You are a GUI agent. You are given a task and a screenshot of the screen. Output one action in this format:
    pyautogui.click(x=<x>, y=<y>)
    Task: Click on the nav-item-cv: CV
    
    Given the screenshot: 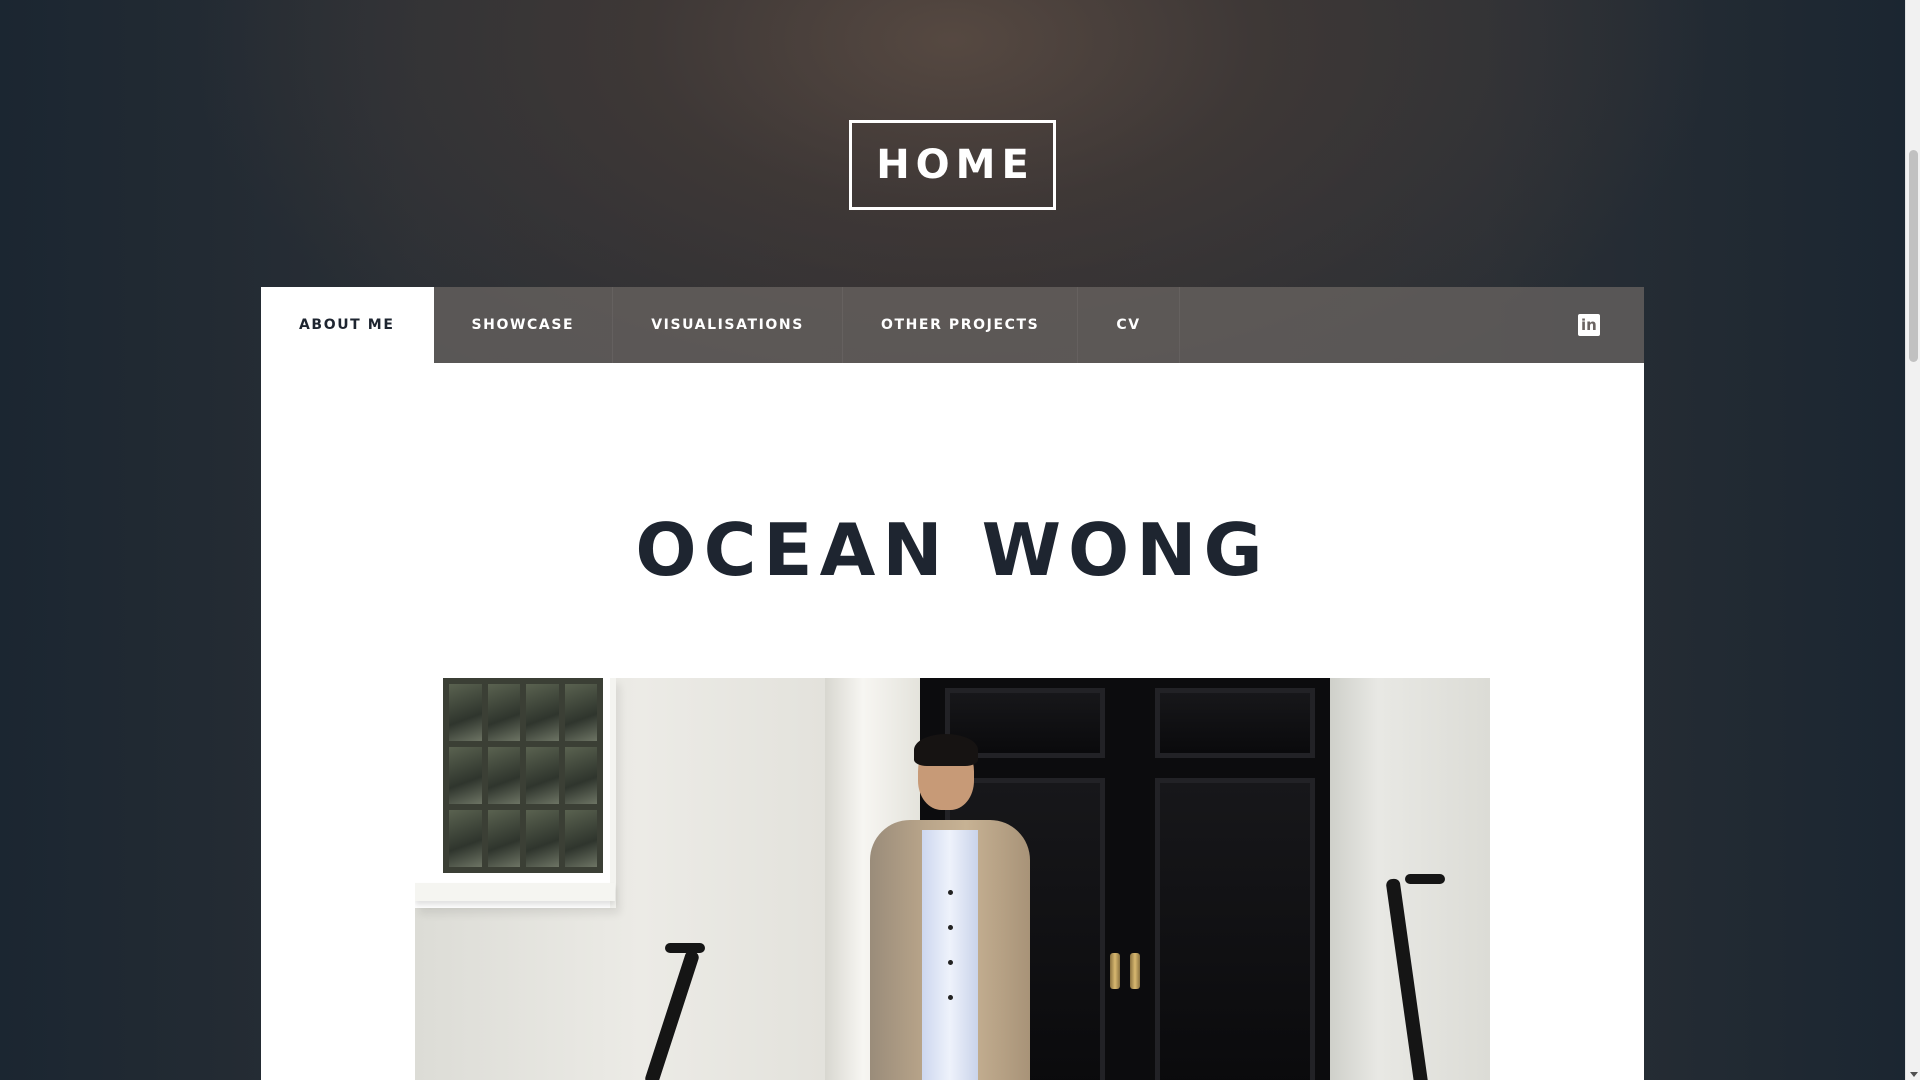 What is the action you would take?
    pyautogui.click(x=1129, y=325)
    